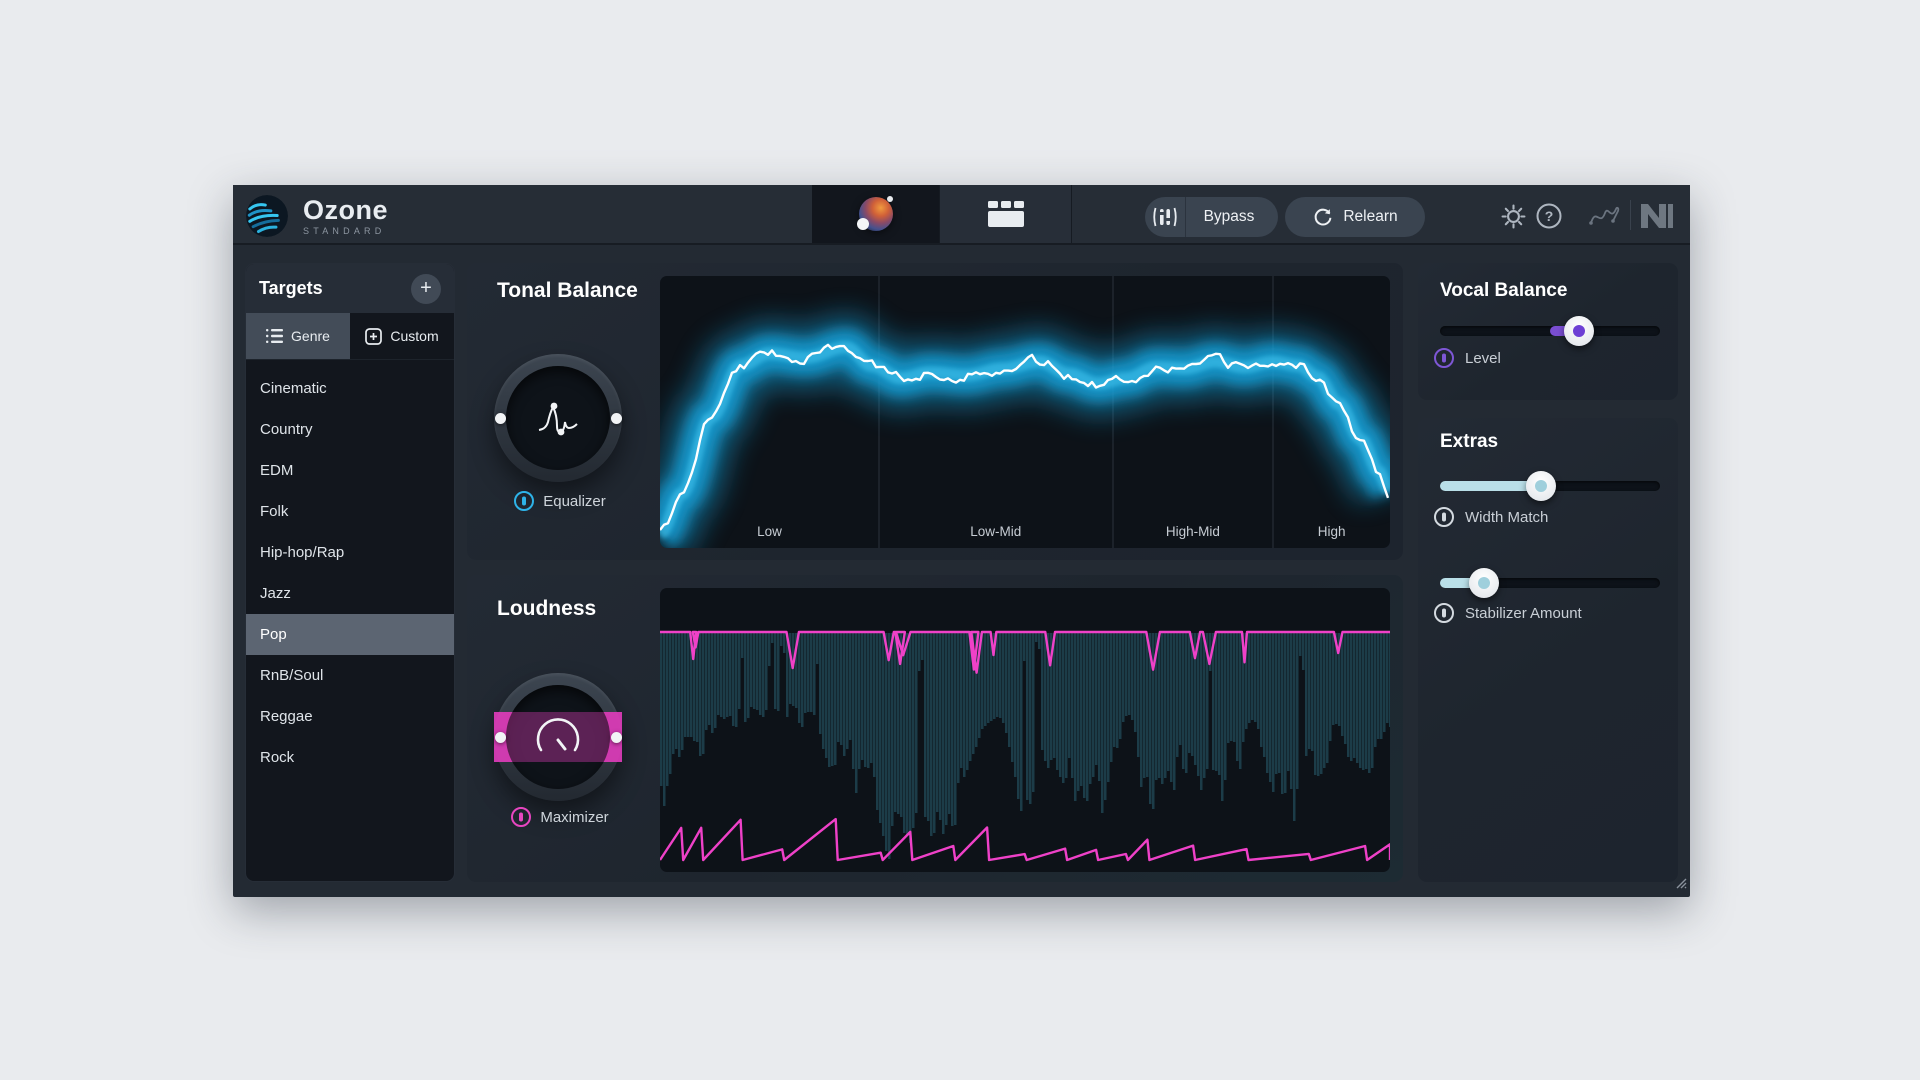  I want to click on bypass-label: Bypass, so click(1229, 216).